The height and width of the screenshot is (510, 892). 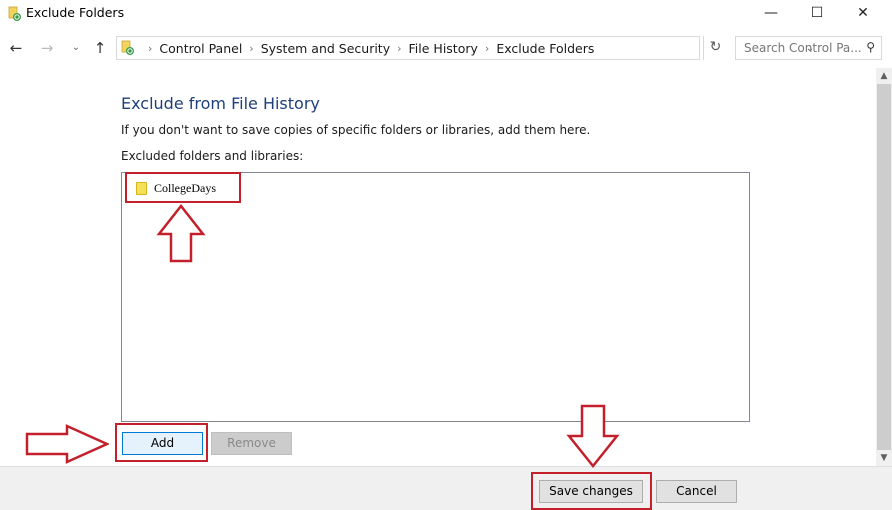 I want to click on remove-button: Remove, so click(x=251, y=443).